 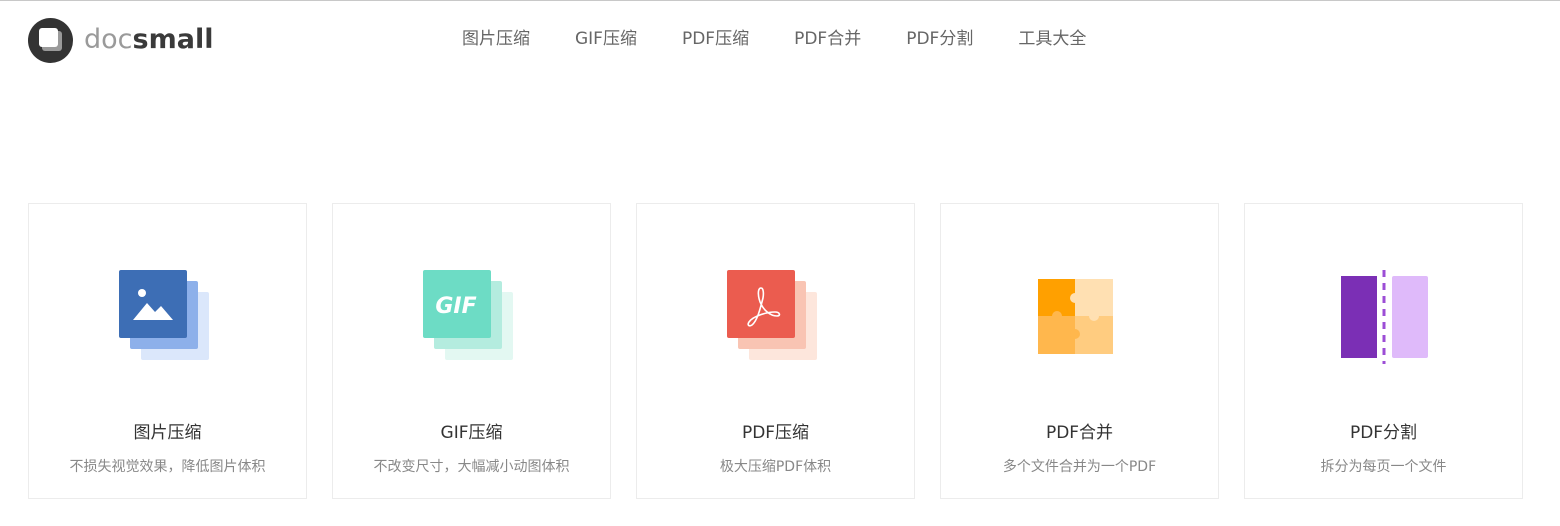 What do you see at coordinates (606, 39) in the screenshot?
I see `nav-gif-compress: GIF压缩` at bounding box center [606, 39].